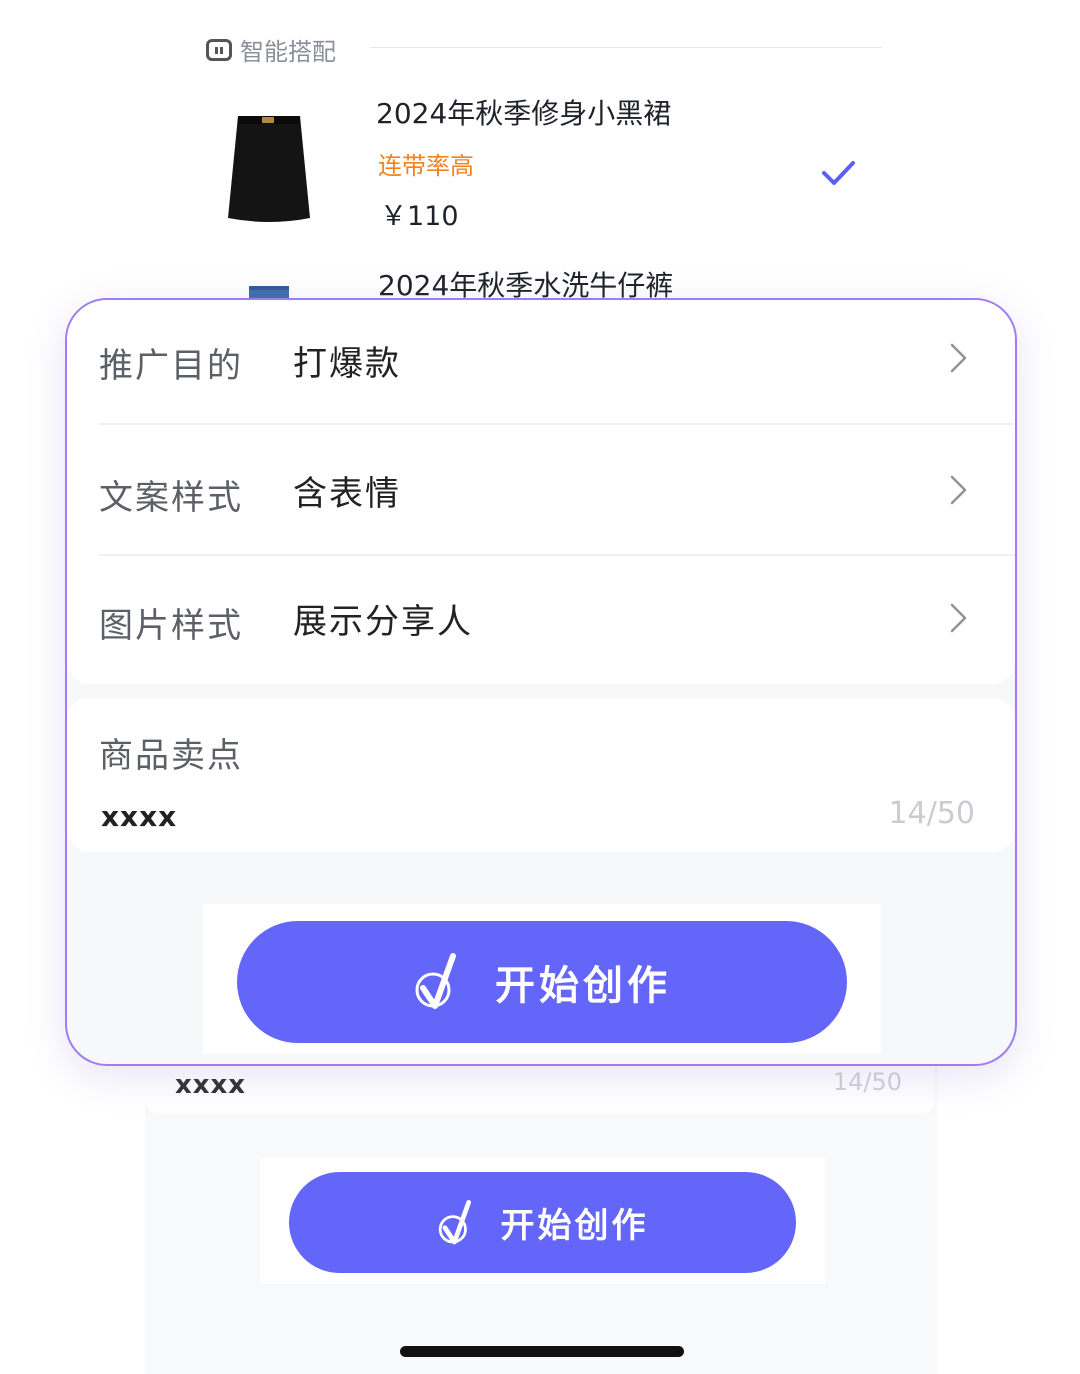 Image resolution: width=1080 pixels, height=1374 pixels. I want to click on char-counter: 14/50, so click(931, 813).